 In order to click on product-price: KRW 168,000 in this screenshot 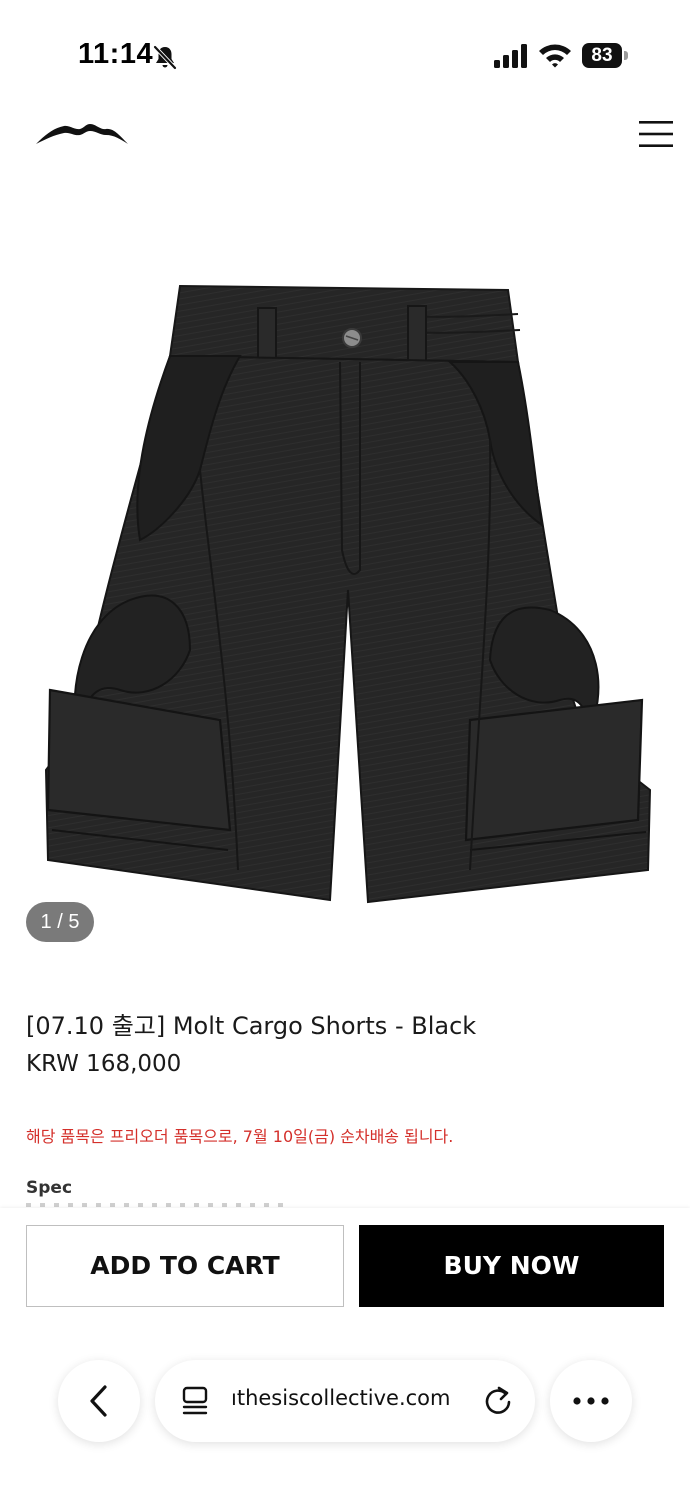, I will do `click(104, 1064)`.